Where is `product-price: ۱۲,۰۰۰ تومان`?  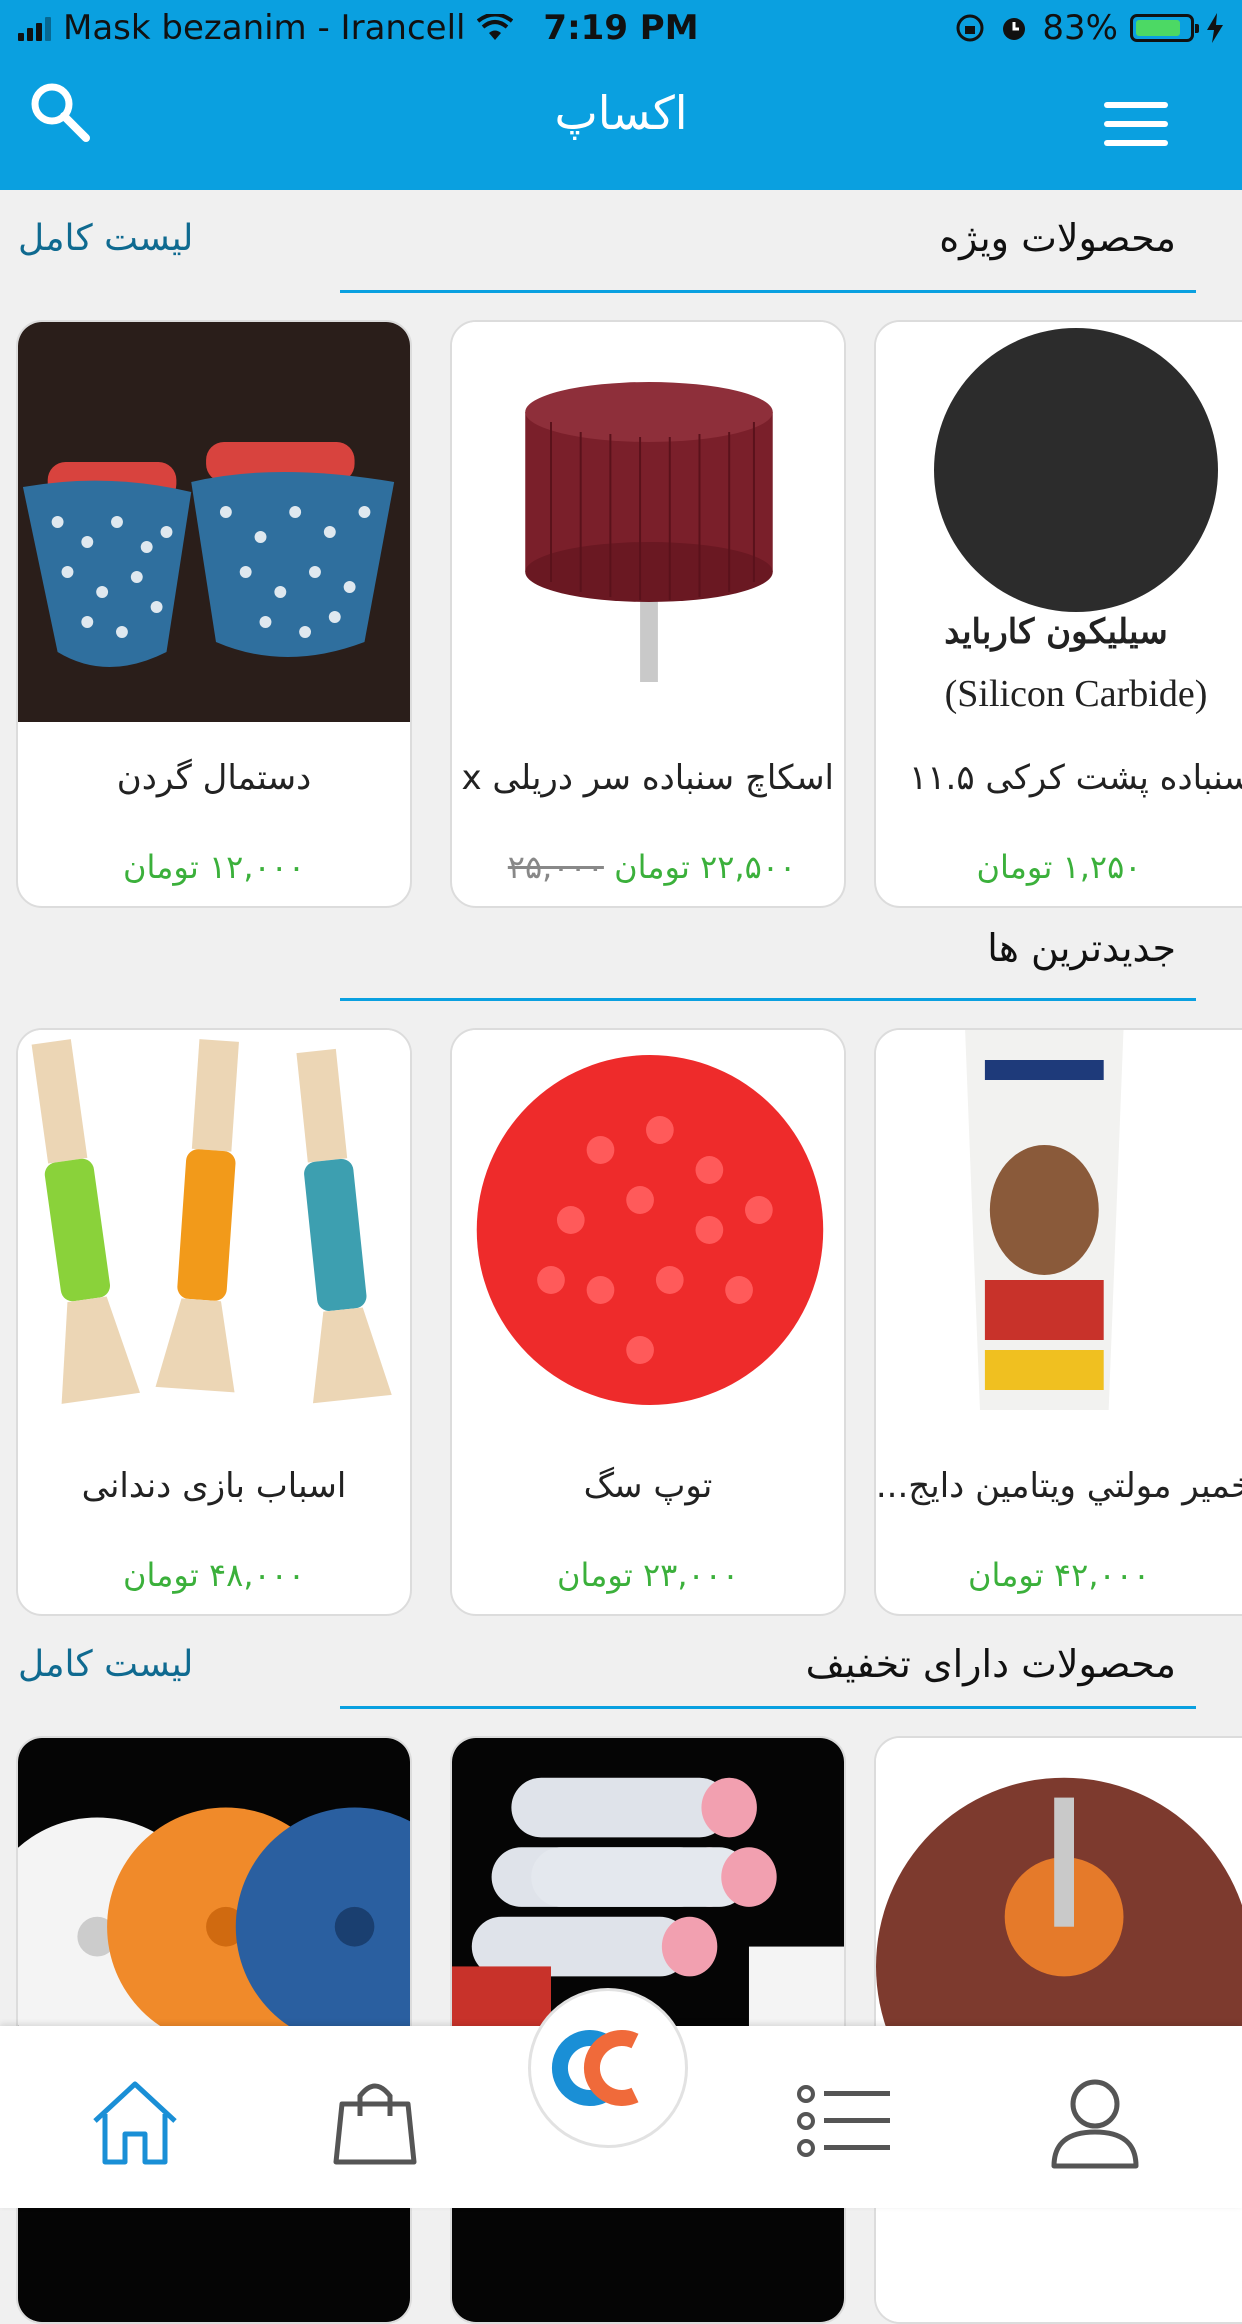
product-price: ۱۲,۰۰۰ تومان is located at coordinates (214, 867).